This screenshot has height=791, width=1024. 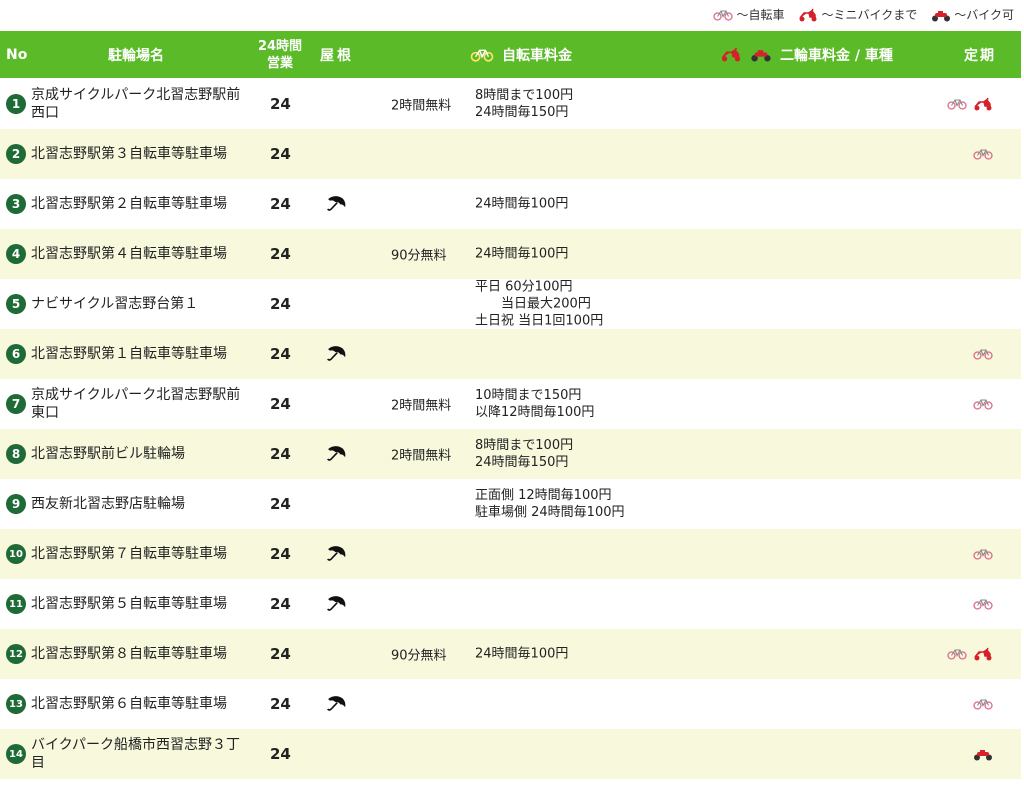 What do you see at coordinates (16, 404) in the screenshot?
I see `row-number-badge: 7` at bounding box center [16, 404].